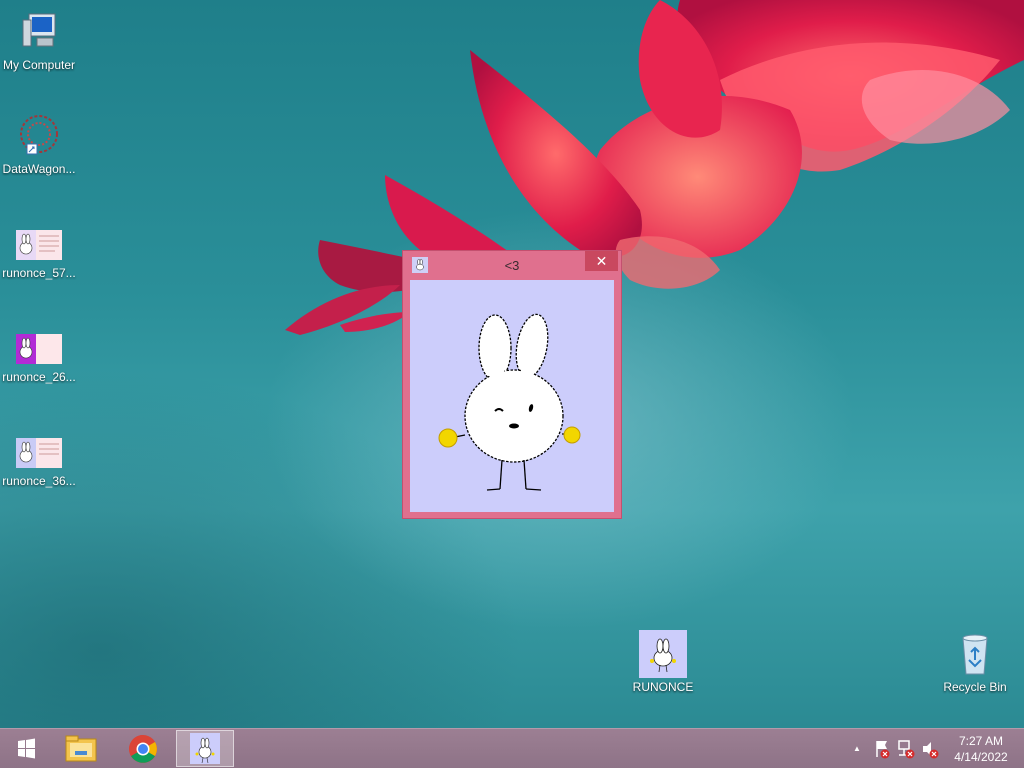  I want to click on clock: 7:27 AM 4/14/2022, so click(981, 749).